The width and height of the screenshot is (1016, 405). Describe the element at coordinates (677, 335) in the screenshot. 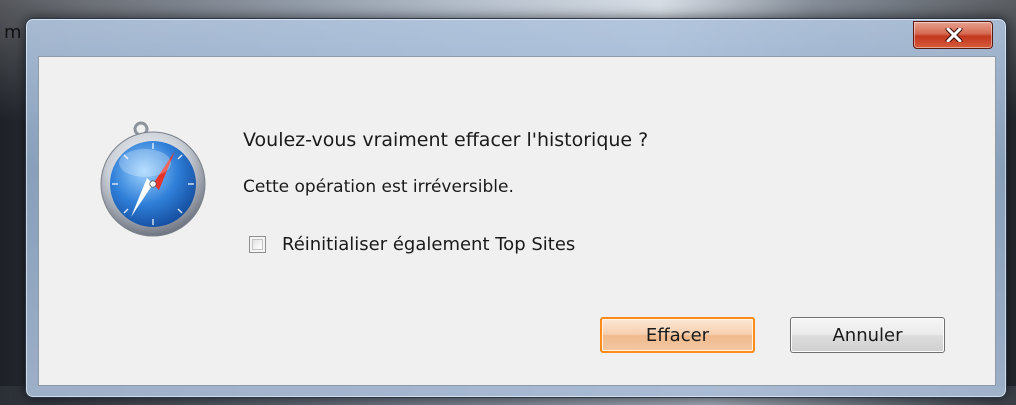

I see `confirm-button: Effacer` at that location.